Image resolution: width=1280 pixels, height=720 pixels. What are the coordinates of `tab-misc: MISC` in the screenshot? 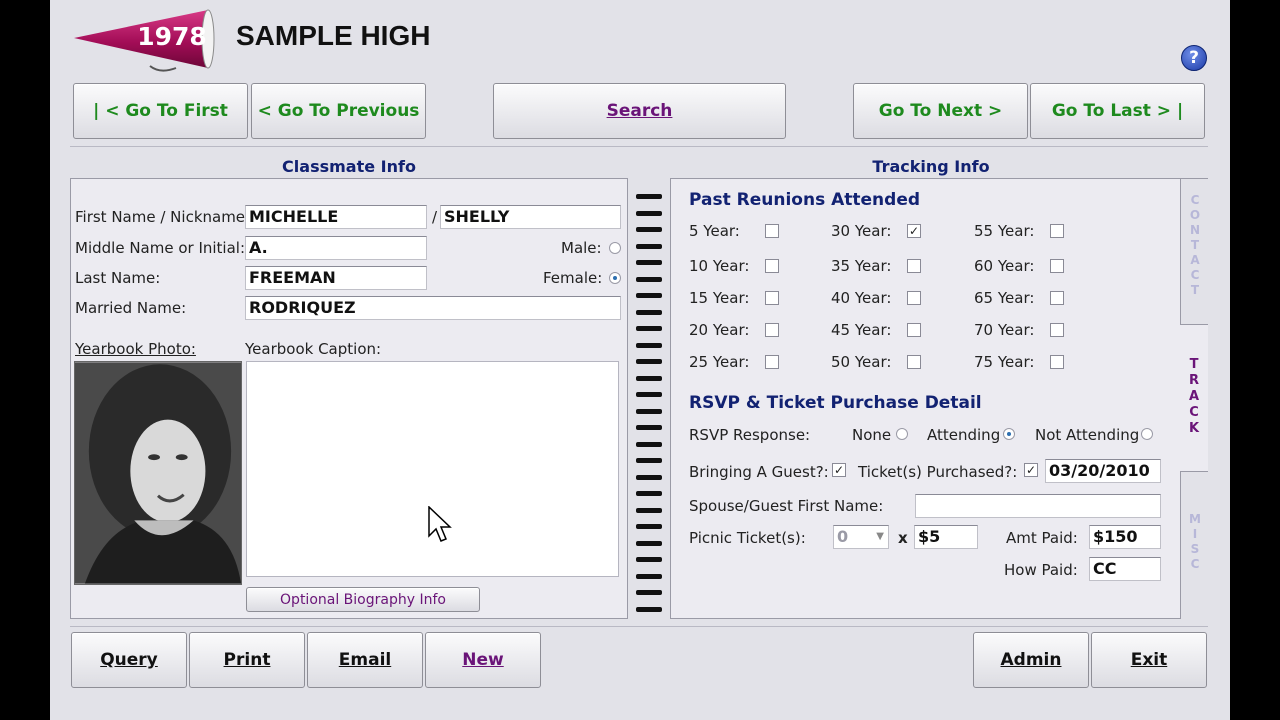 It's located at (1194, 545).